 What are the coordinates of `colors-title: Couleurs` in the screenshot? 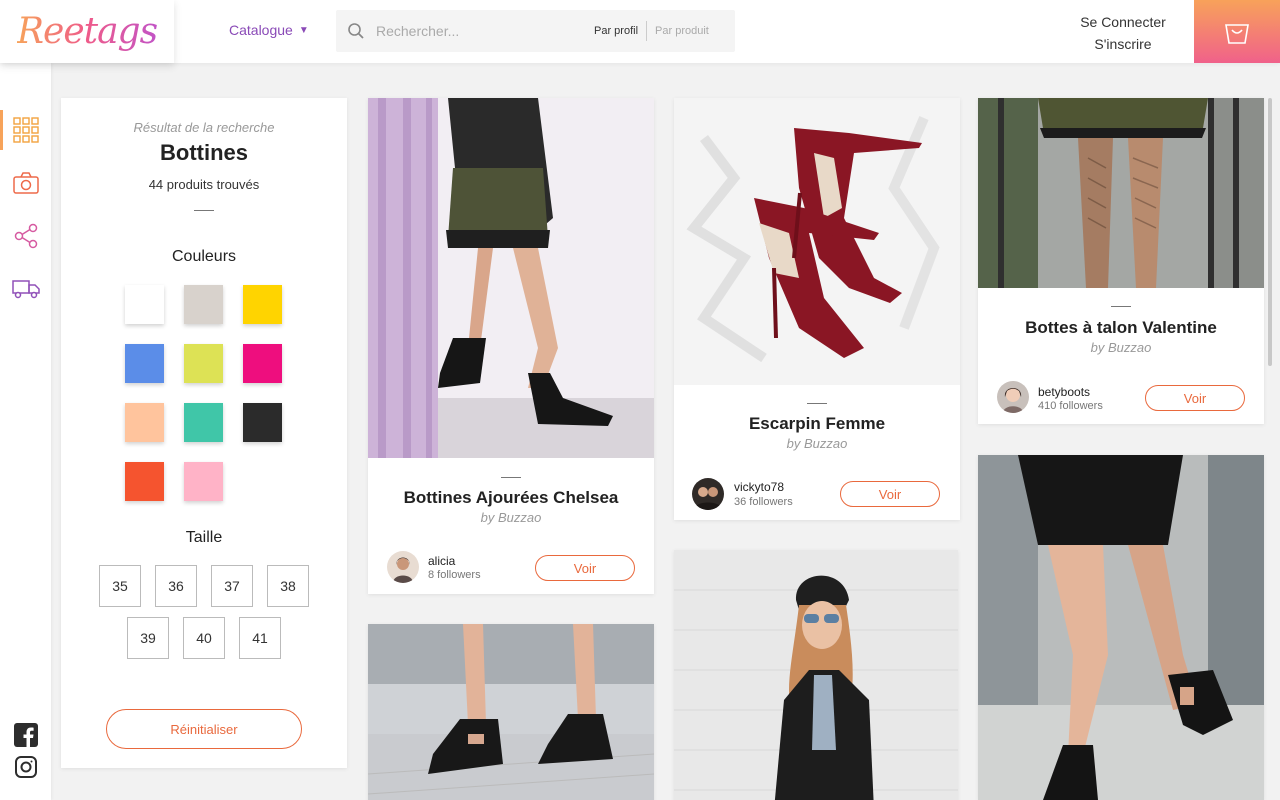 It's located at (204, 256).